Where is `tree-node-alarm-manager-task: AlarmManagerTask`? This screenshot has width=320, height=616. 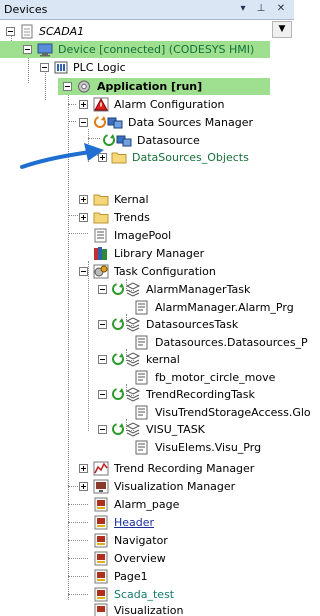 tree-node-alarm-manager-task: AlarmManagerTask is located at coordinates (135, 289).